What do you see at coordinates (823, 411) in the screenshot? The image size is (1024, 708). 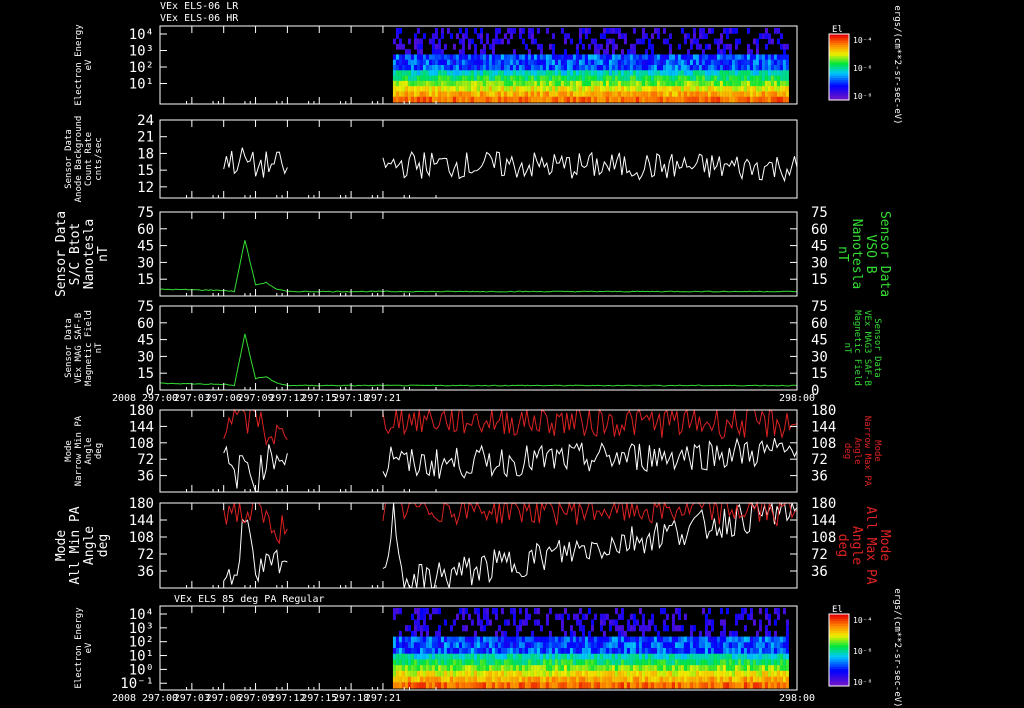 I see `y-tick-label-right: 180` at bounding box center [823, 411].